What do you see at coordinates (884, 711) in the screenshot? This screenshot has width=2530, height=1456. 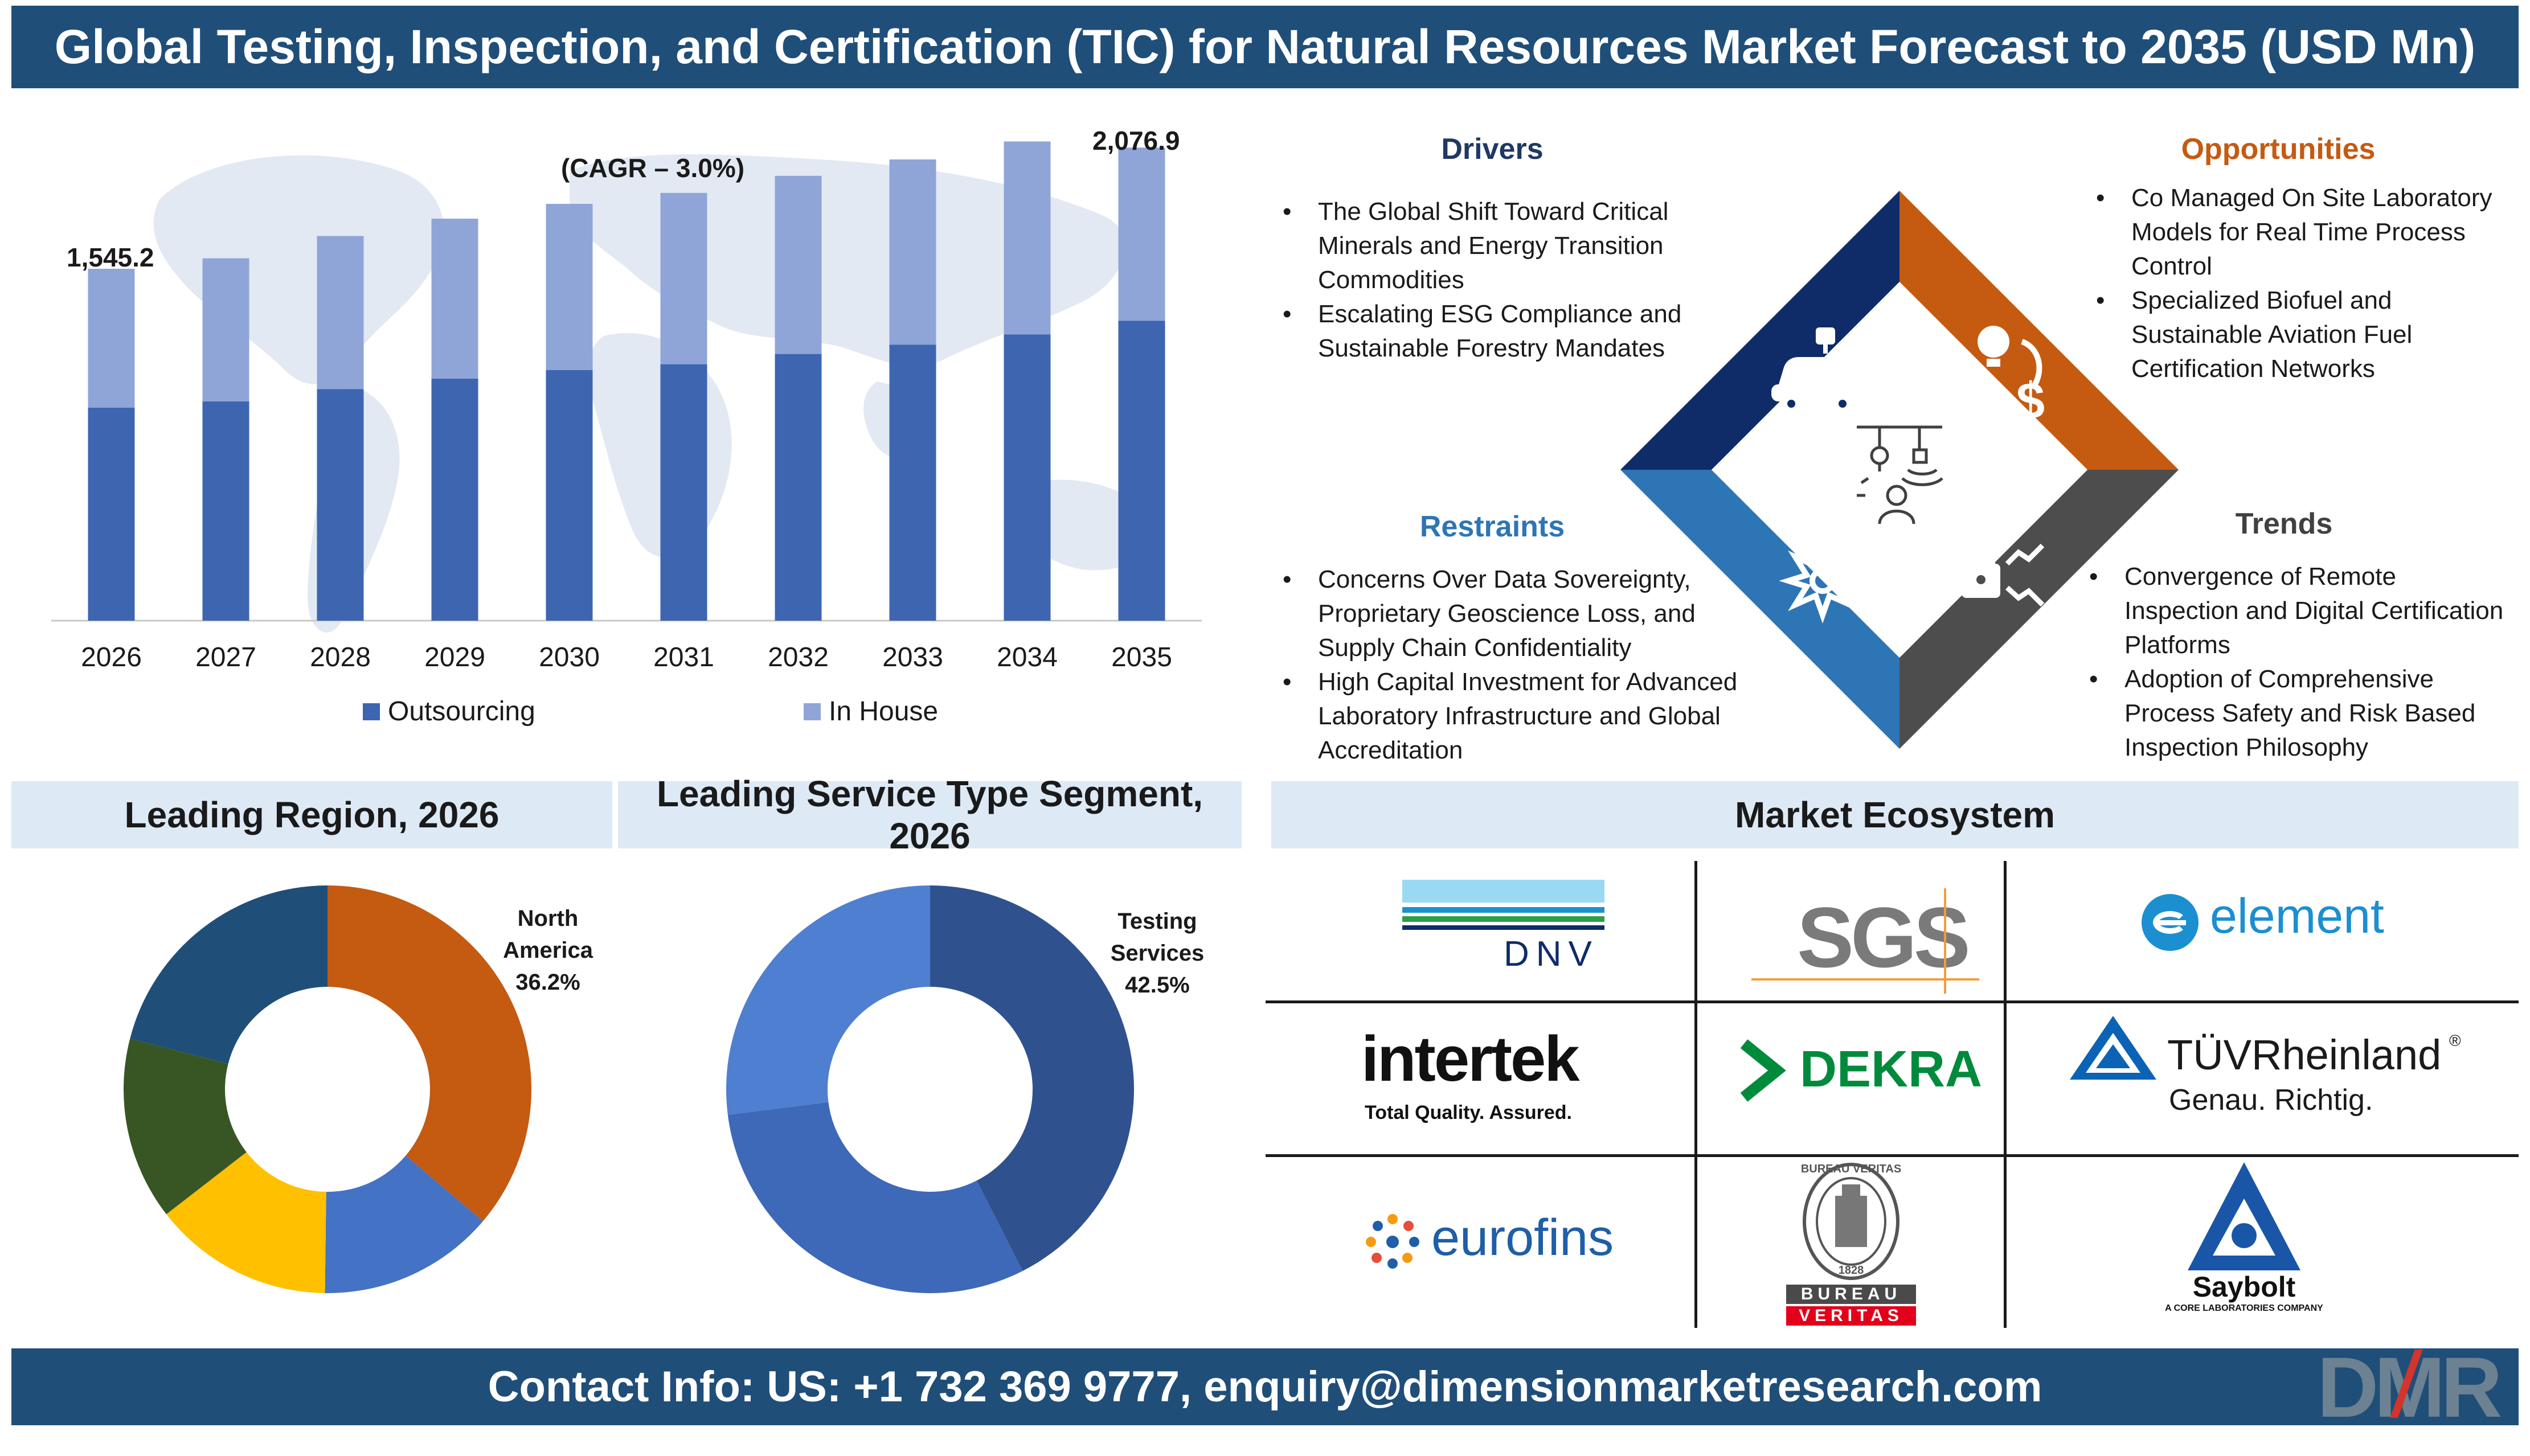 I see `legend-label-in-house: In House` at bounding box center [884, 711].